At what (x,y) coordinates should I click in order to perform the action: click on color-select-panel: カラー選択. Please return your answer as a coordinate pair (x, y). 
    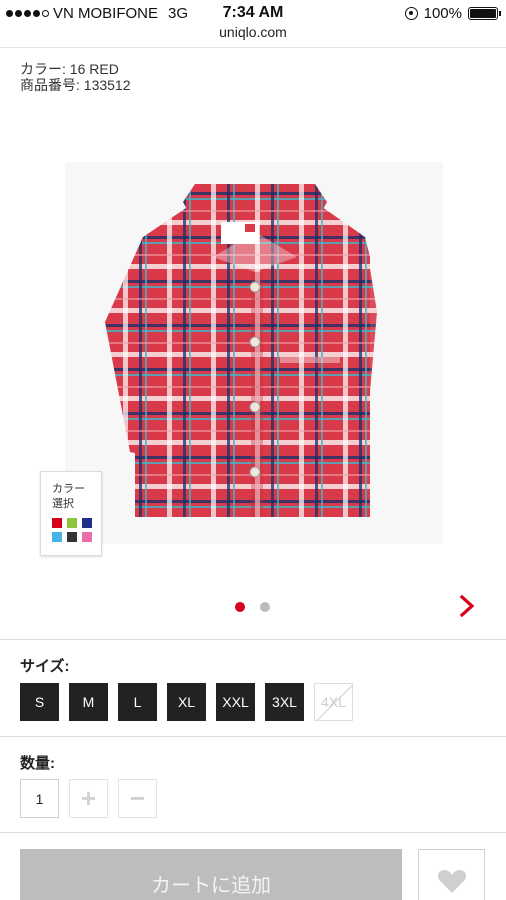
    Looking at the image, I should click on (71, 513).